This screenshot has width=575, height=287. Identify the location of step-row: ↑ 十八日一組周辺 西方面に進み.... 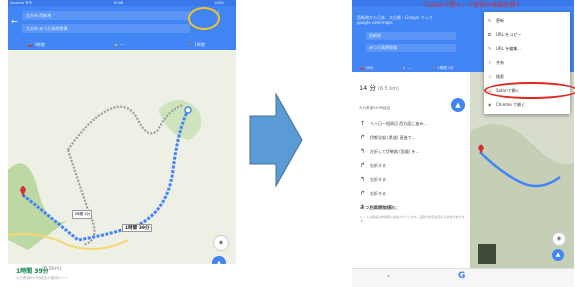
(393, 123).